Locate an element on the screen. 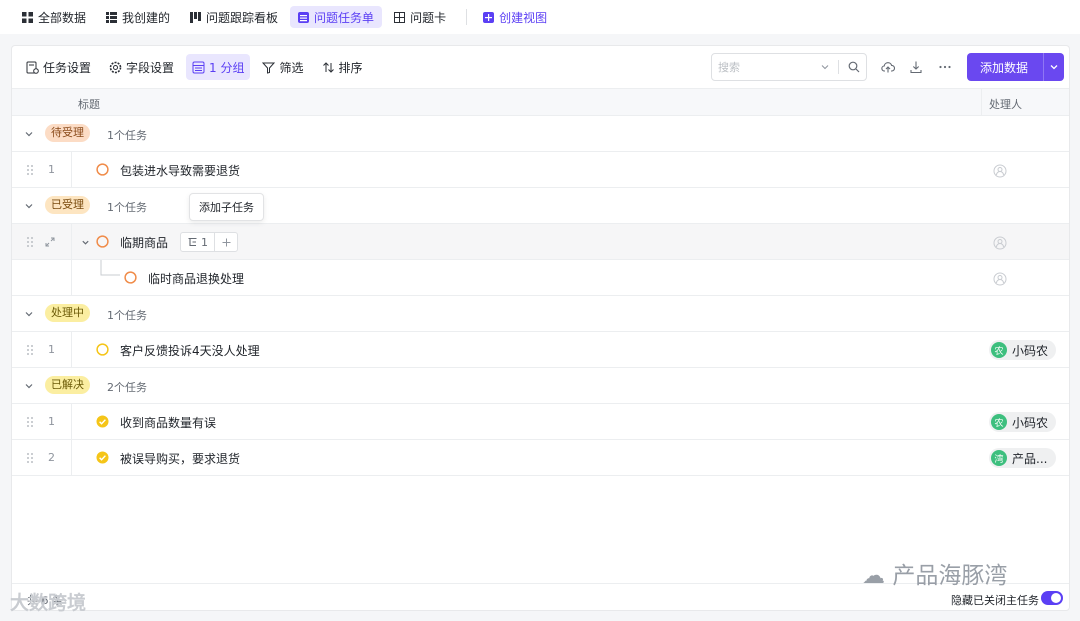 Image resolution: width=1080 pixels, height=621 pixels. download-icon is located at coordinates (916, 67).